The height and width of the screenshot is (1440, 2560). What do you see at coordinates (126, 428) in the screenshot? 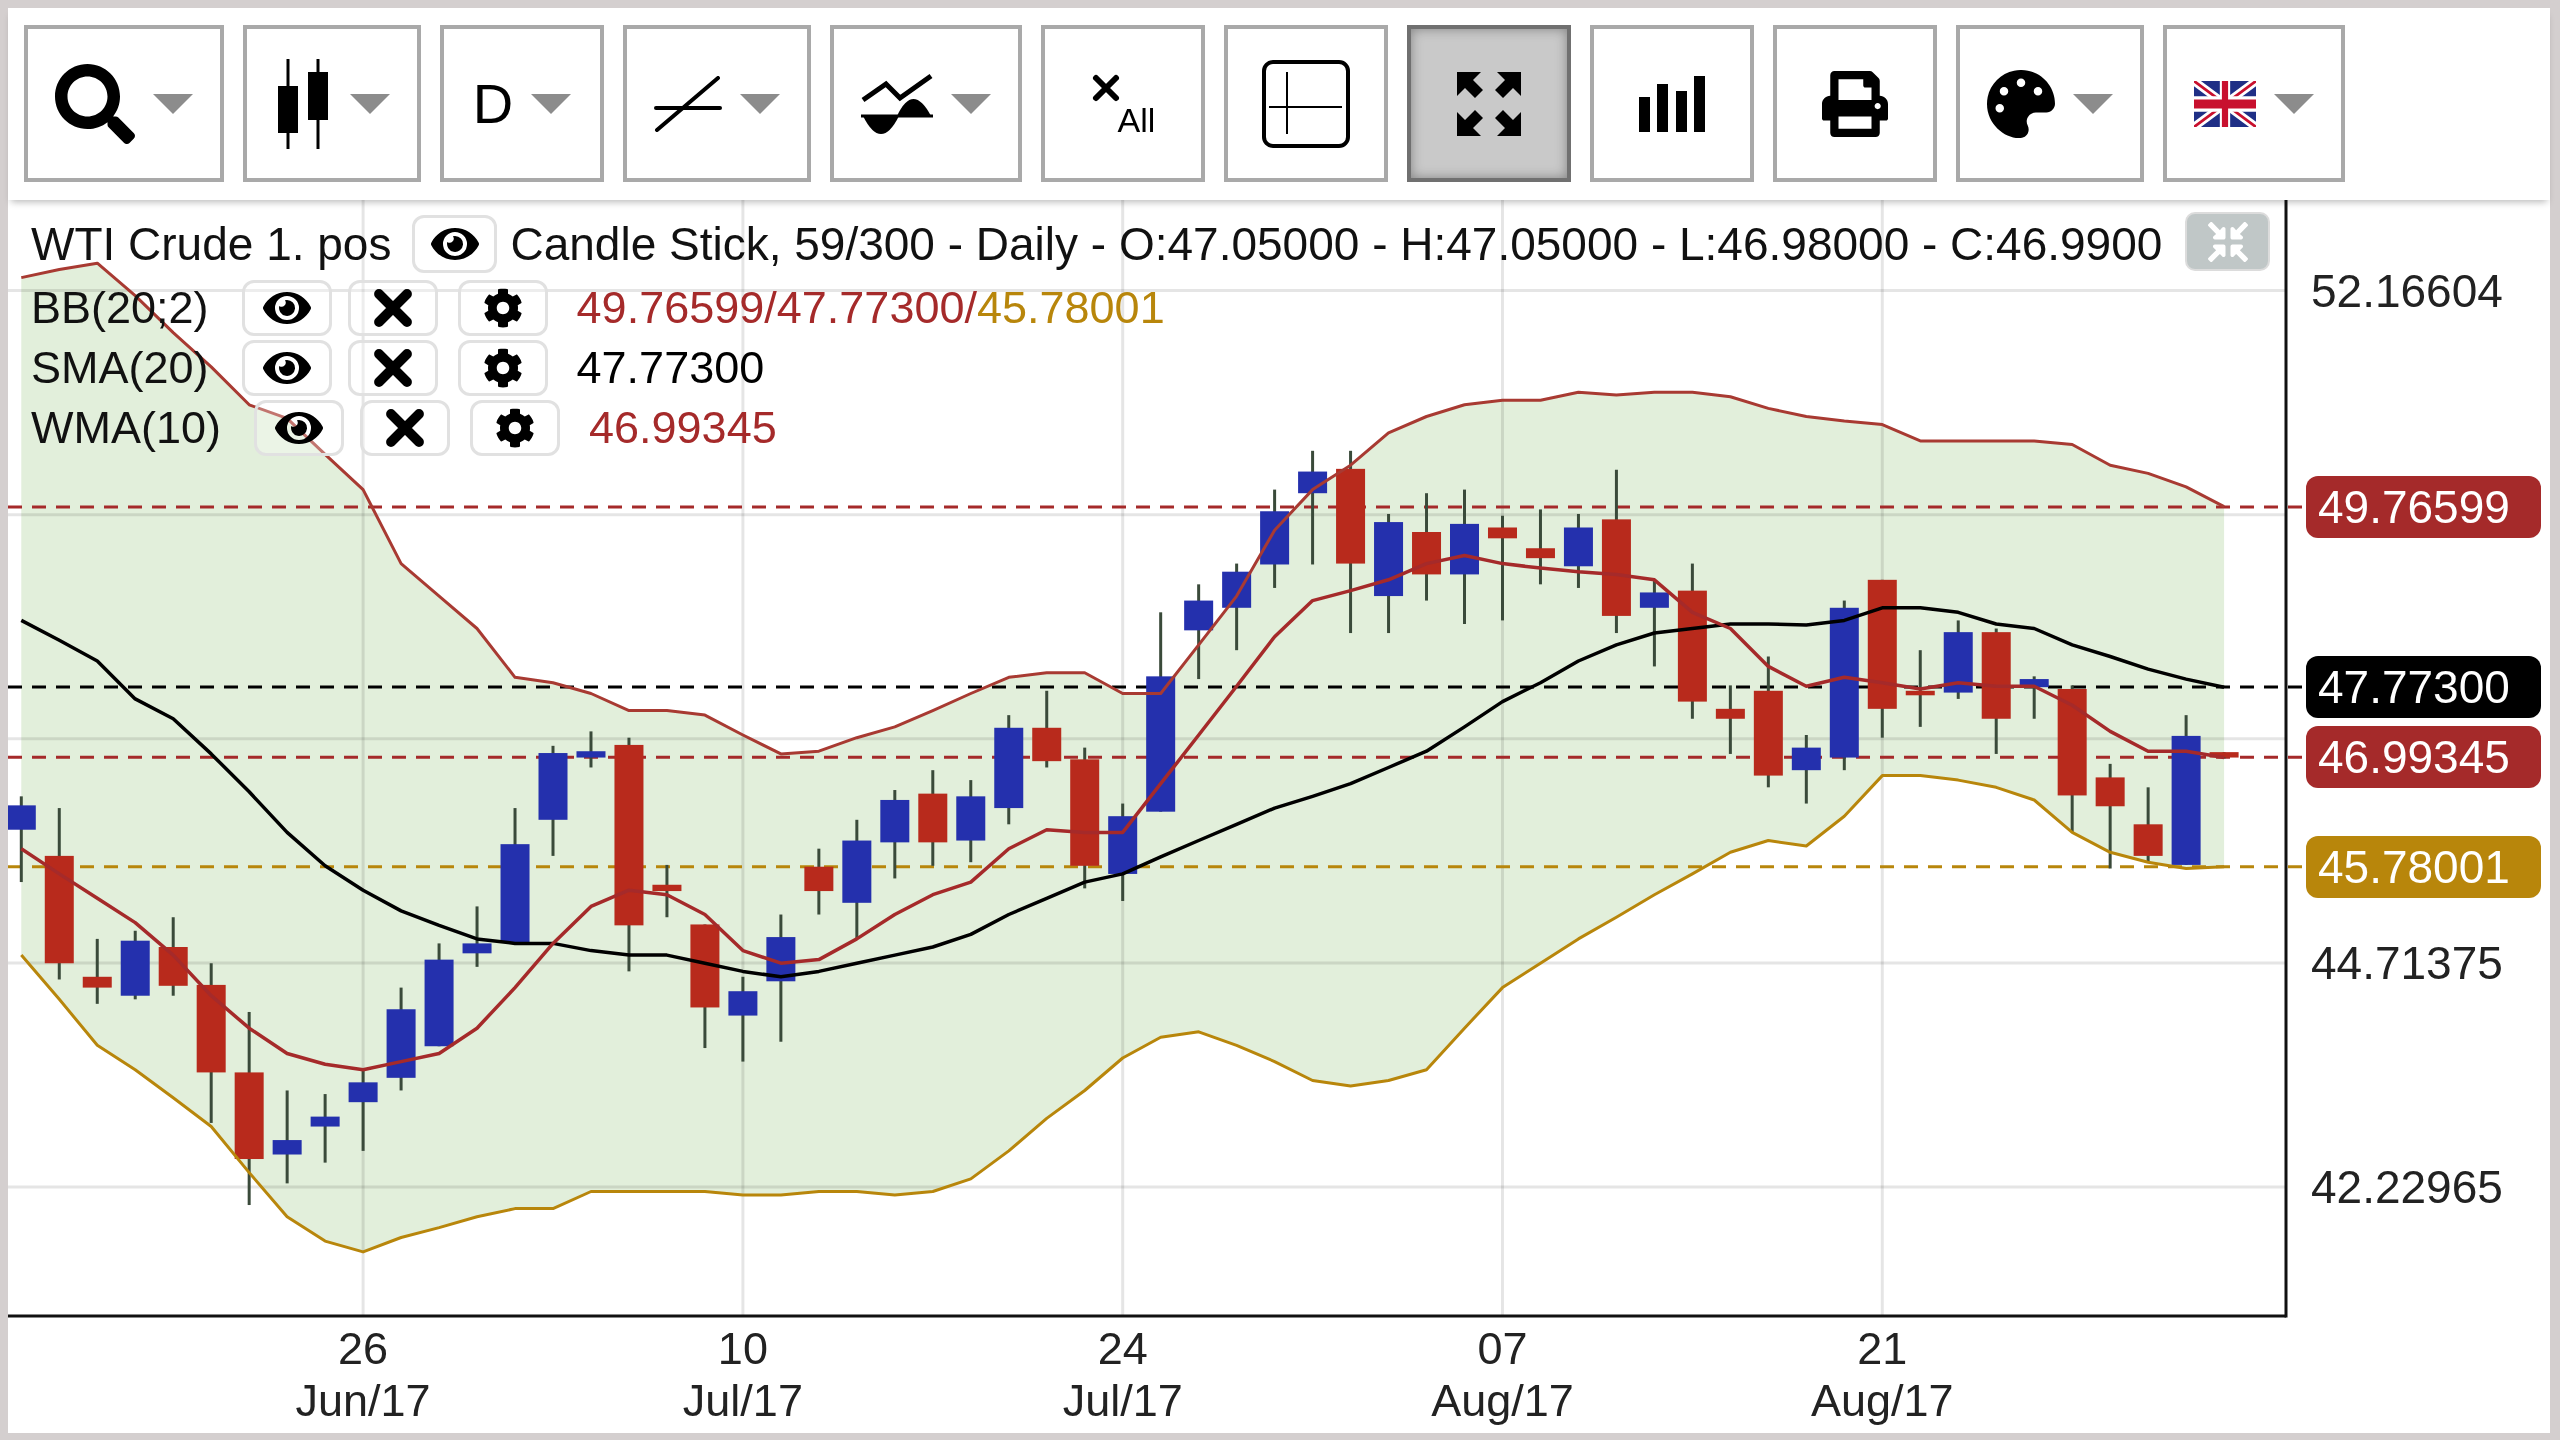
I see `indicator-name: WMA(10)` at bounding box center [126, 428].